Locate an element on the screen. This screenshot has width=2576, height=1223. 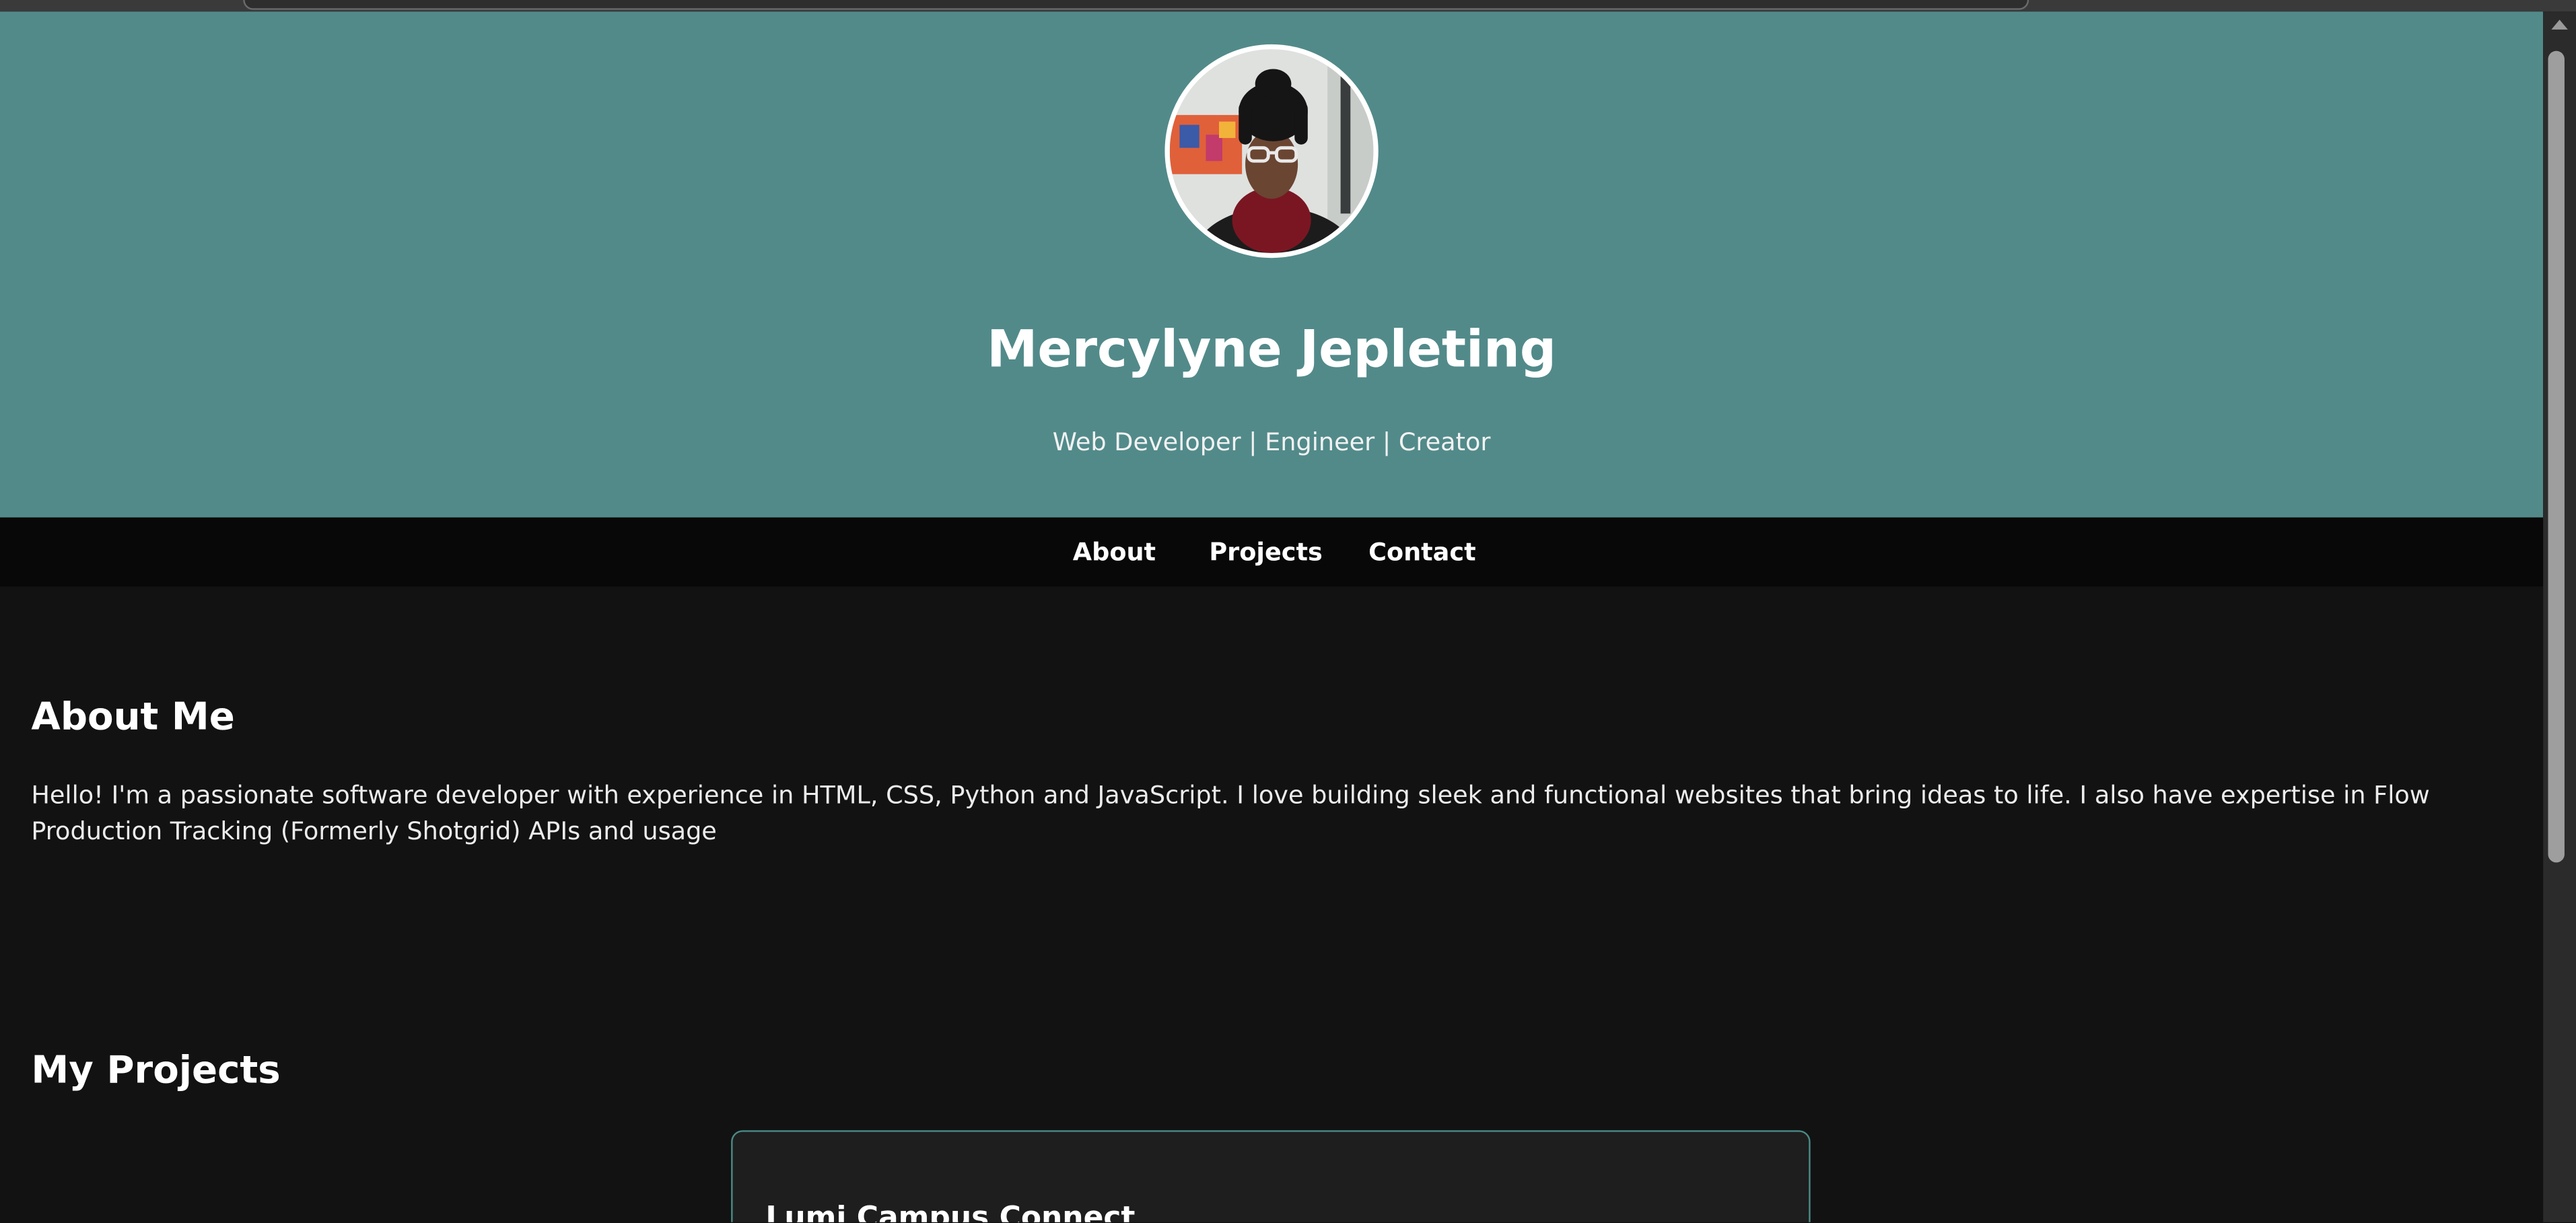
project-card: Lumi Campus Connect is located at coordinates (1271, 1176).